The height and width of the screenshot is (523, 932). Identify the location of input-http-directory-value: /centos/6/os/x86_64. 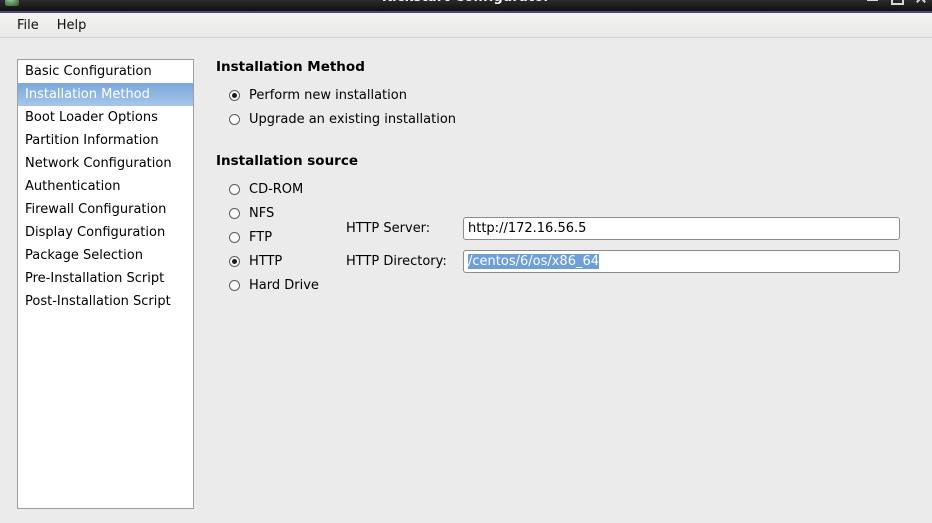
(534, 261).